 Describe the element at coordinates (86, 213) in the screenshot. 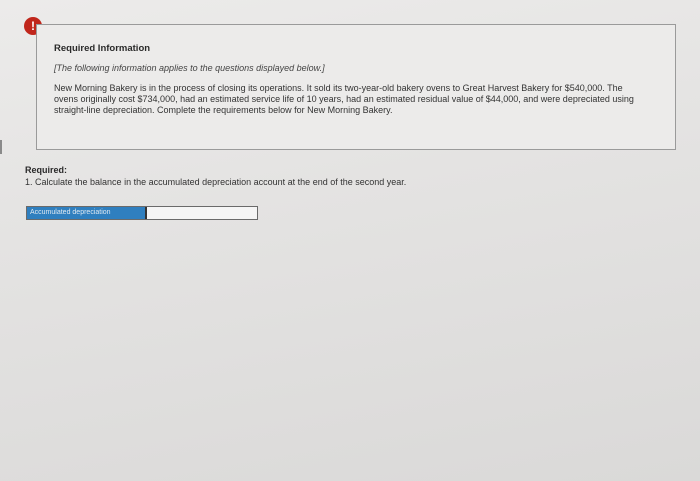

I see `answer-label: Accumulated depreciation` at that location.